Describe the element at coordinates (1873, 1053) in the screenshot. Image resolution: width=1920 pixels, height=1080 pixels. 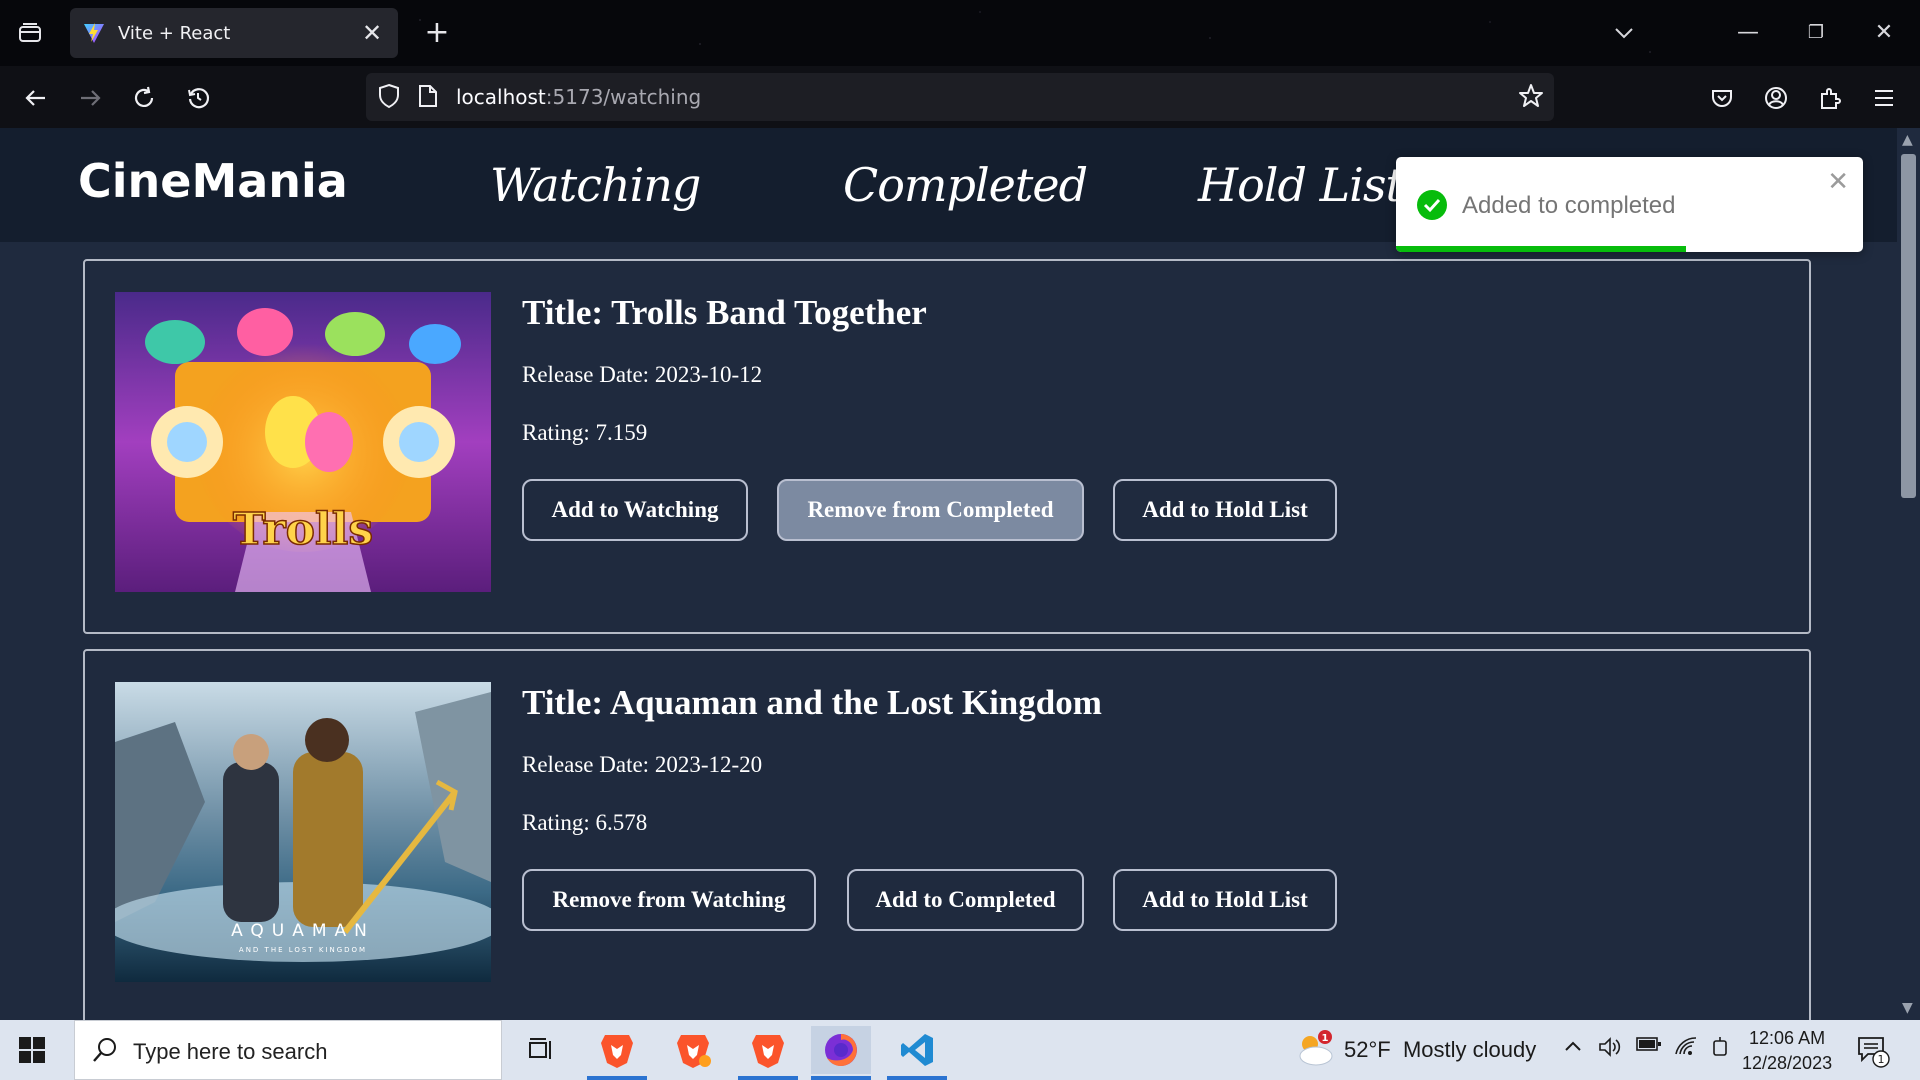
I see `notifications-icon: 1` at that location.